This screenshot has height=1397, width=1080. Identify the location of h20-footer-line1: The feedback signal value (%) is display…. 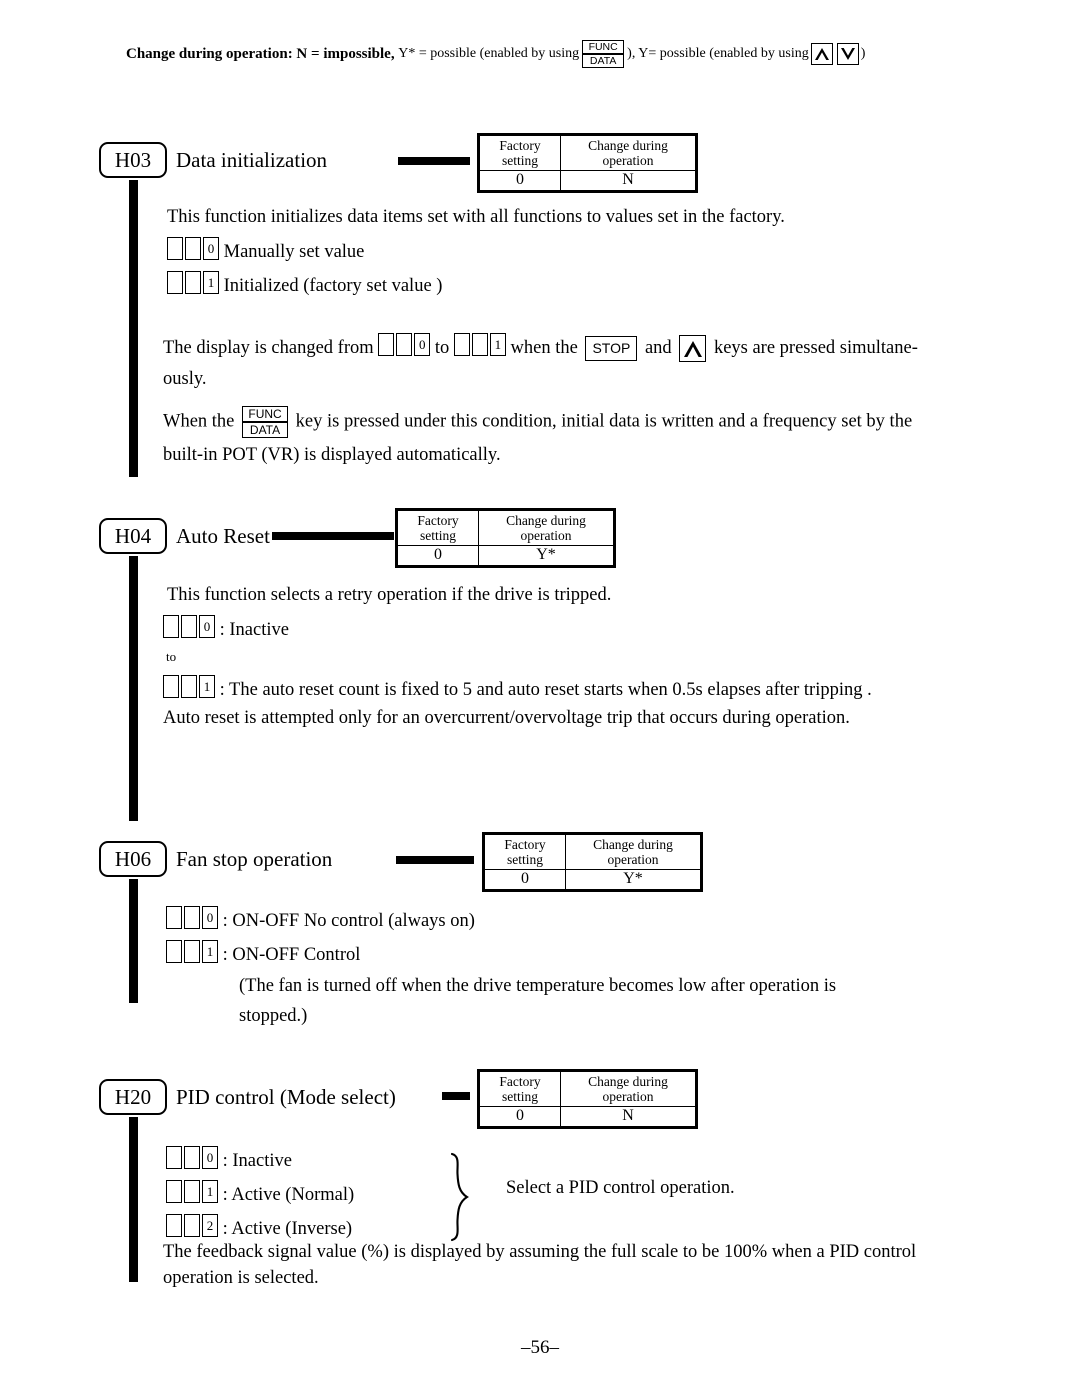
(540, 1252).